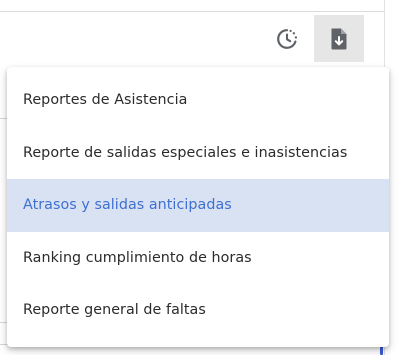 The width and height of the screenshot is (403, 355). What do you see at coordinates (198, 258) in the screenshot?
I see `menu-item-ranking-cumplimiento: Ranking cumplimiento de horas` at bounding box center [198, 258].